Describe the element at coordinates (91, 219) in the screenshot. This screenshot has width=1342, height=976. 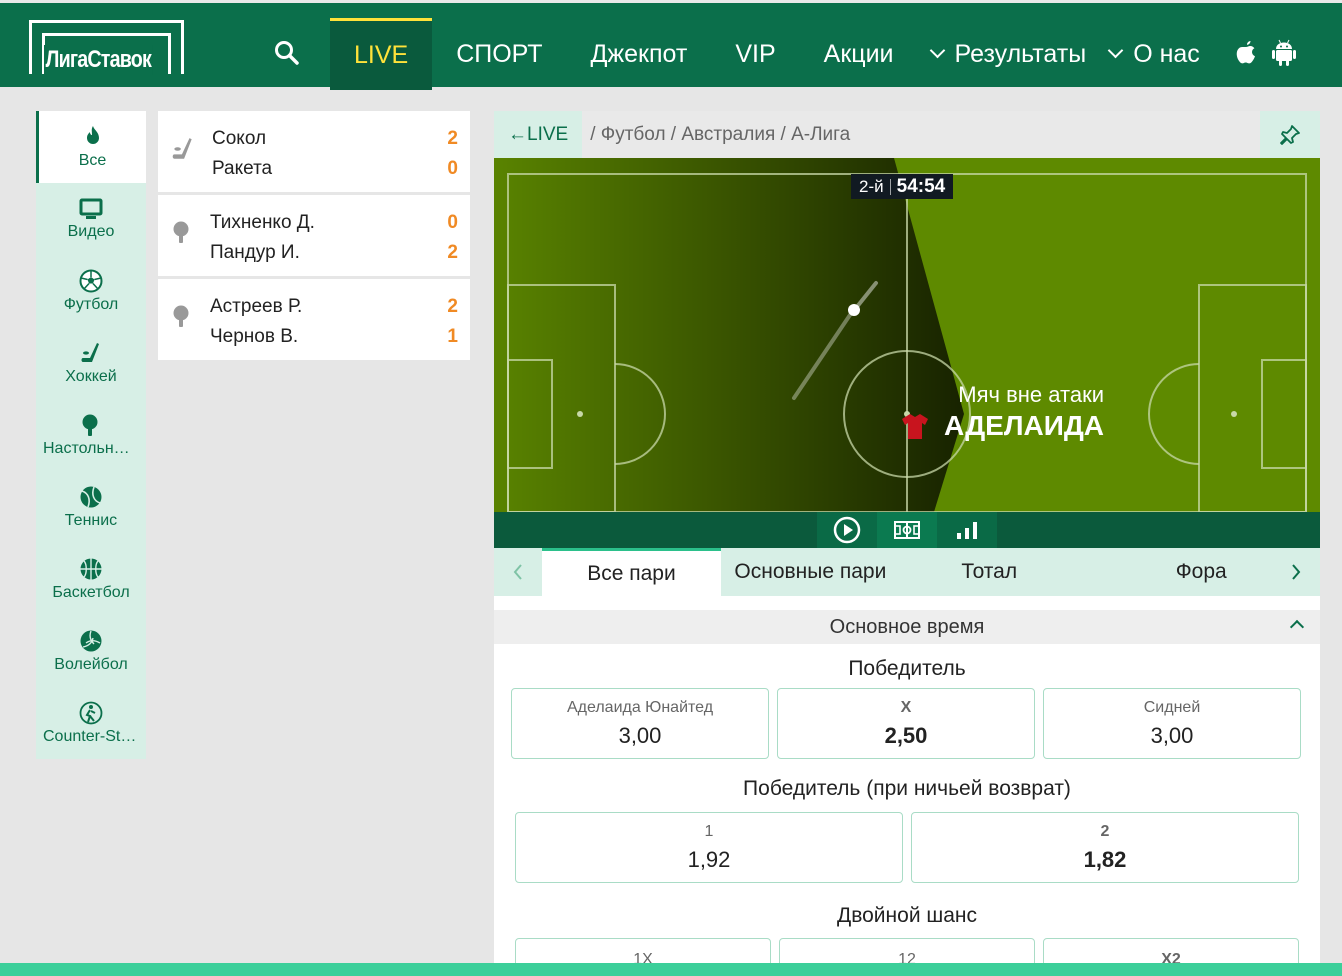
I see `sidebar-item-video: Видео` at that location.